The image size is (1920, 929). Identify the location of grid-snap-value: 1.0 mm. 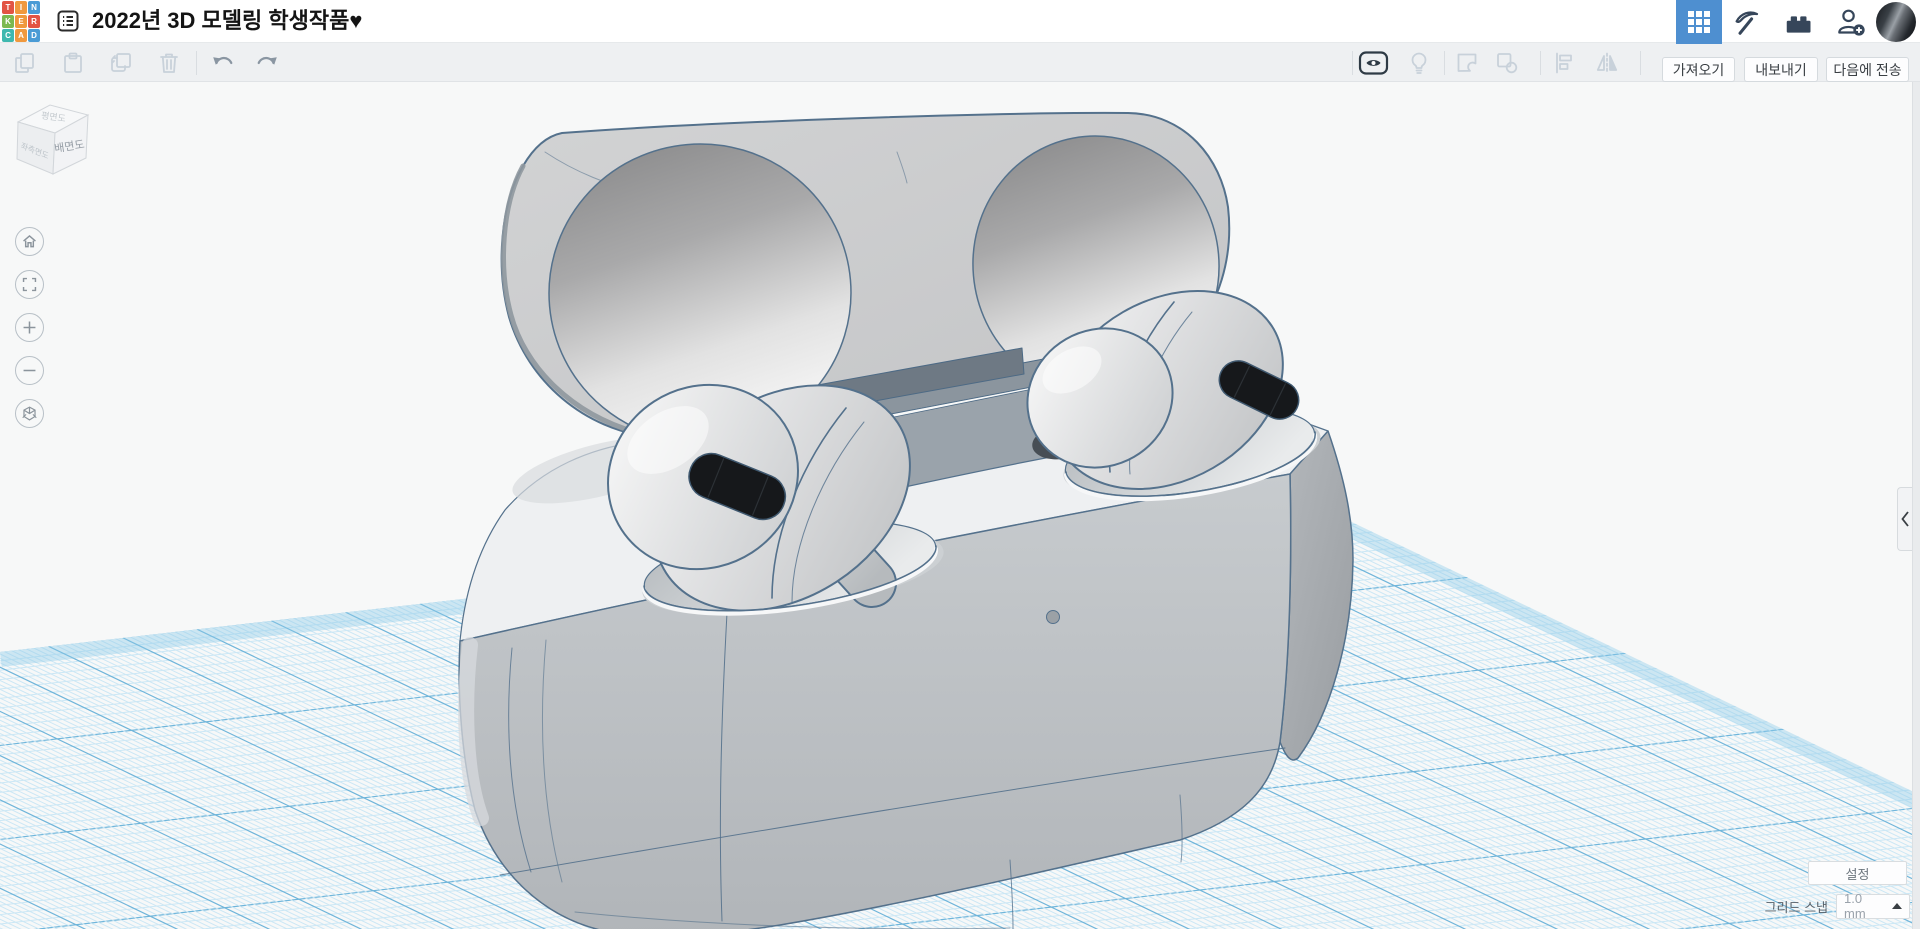
(1855, 906).